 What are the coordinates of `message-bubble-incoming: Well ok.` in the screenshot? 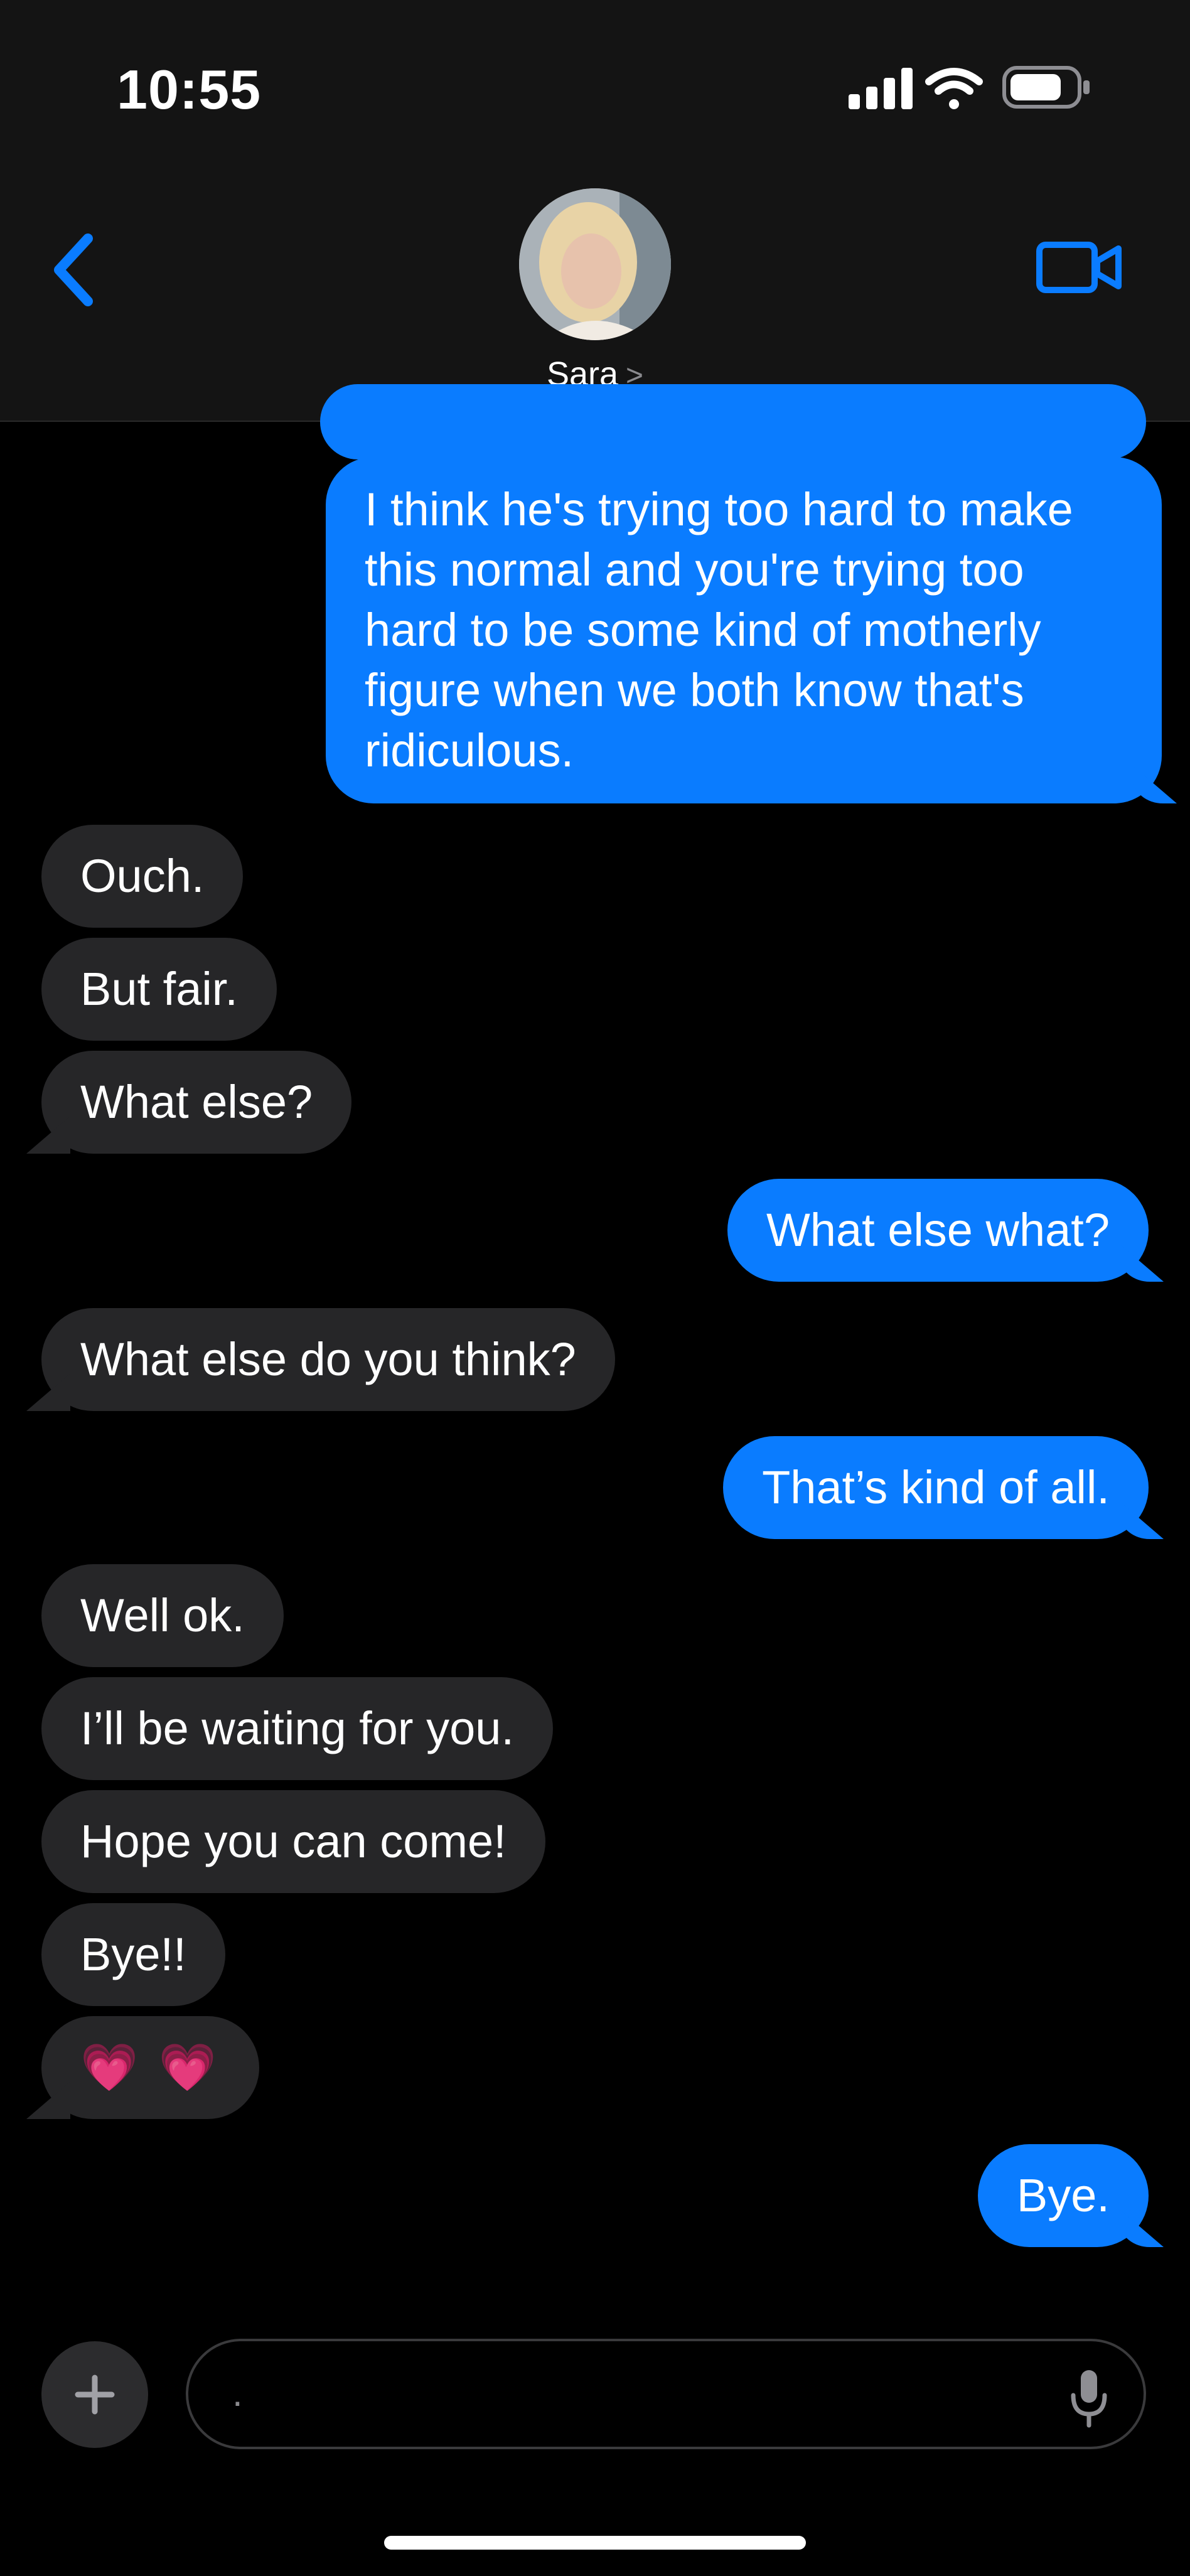 It's located at (162, 1615).